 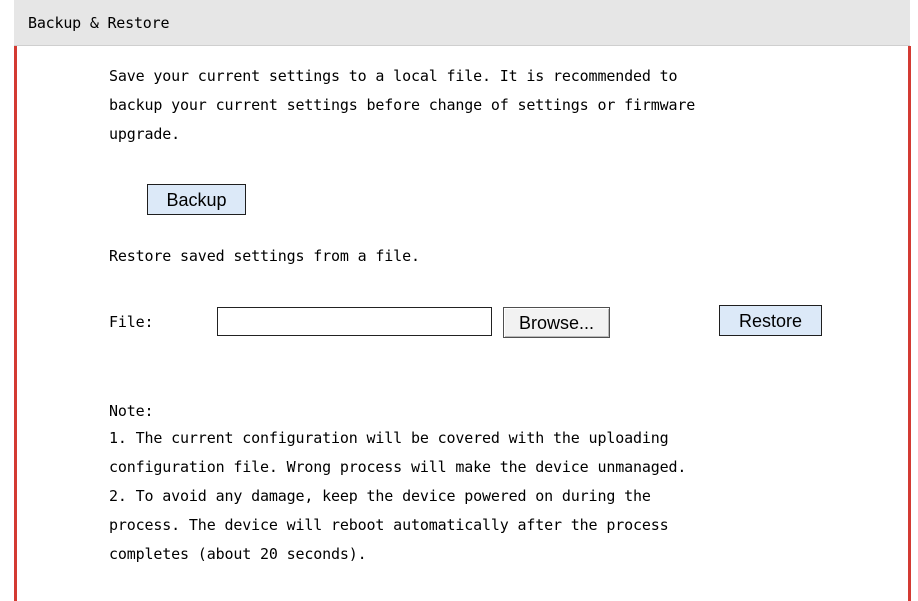 I want to click on restore-button: Restore, so click(x=770, y=320).